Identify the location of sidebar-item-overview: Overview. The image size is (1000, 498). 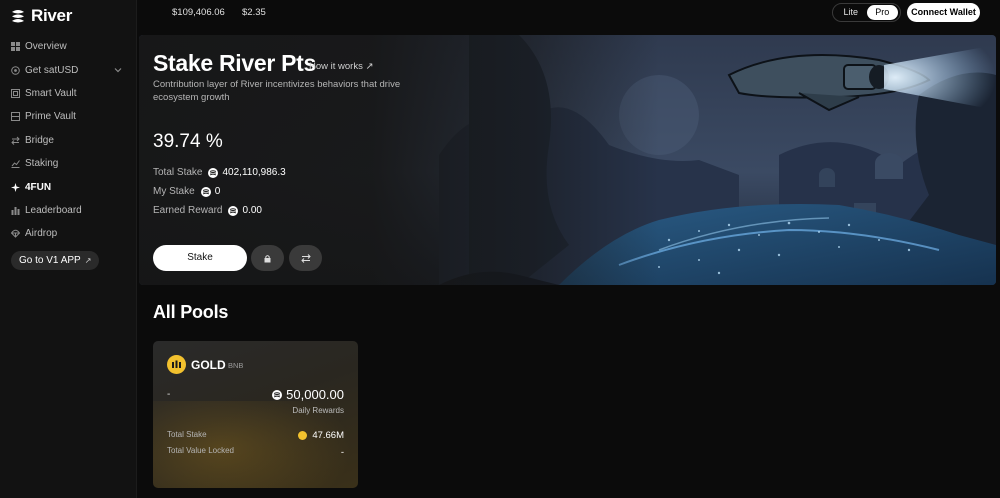
(68, 46).